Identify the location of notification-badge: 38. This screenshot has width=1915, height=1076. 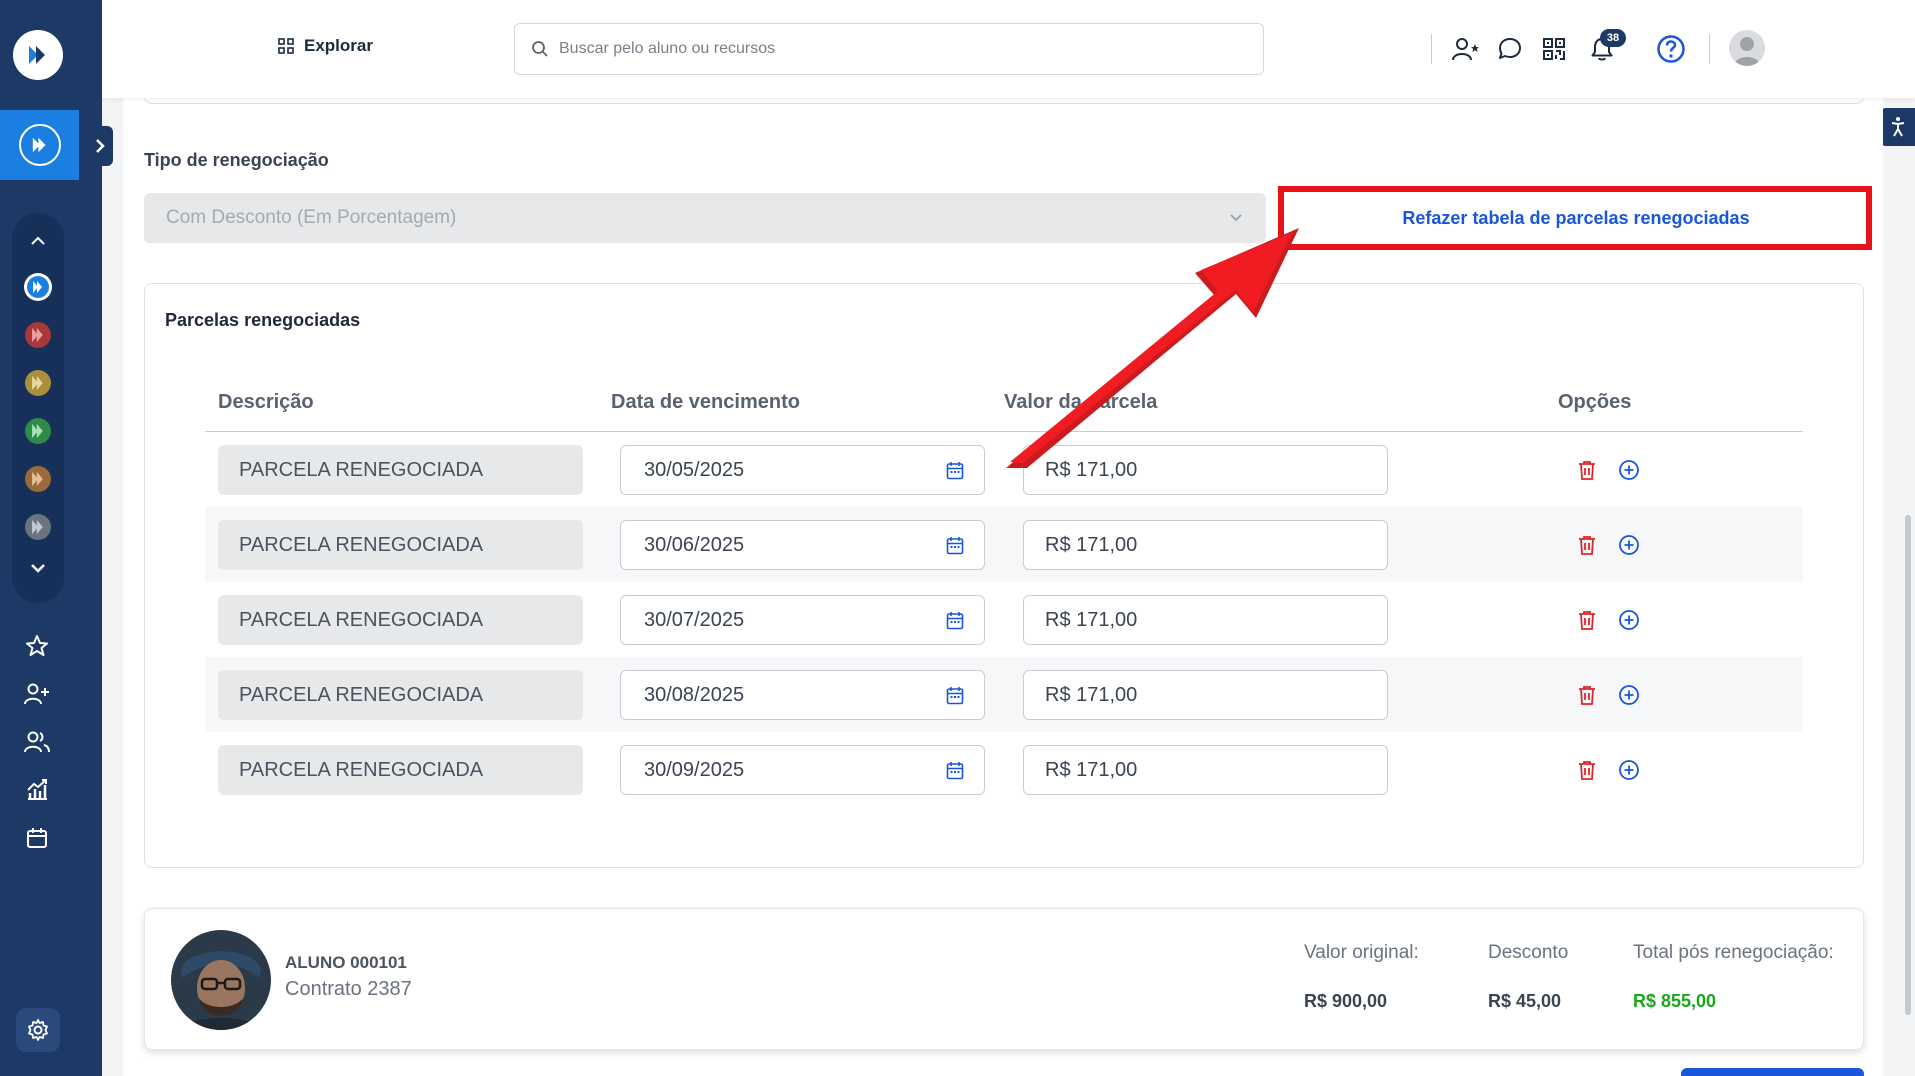
(1613, 38).